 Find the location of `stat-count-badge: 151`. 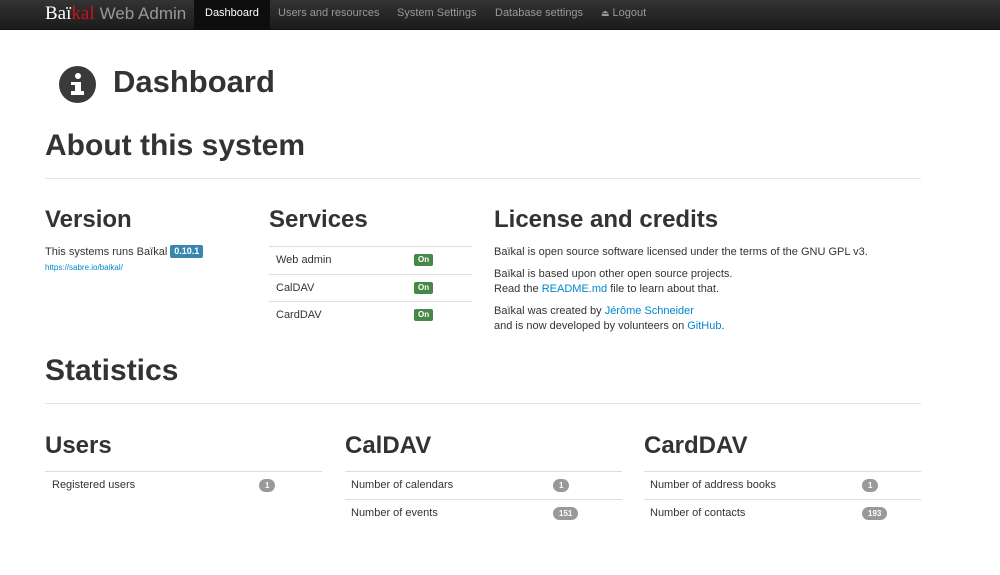

stat-count-badge: 151 is located at coordinates (566, 513).